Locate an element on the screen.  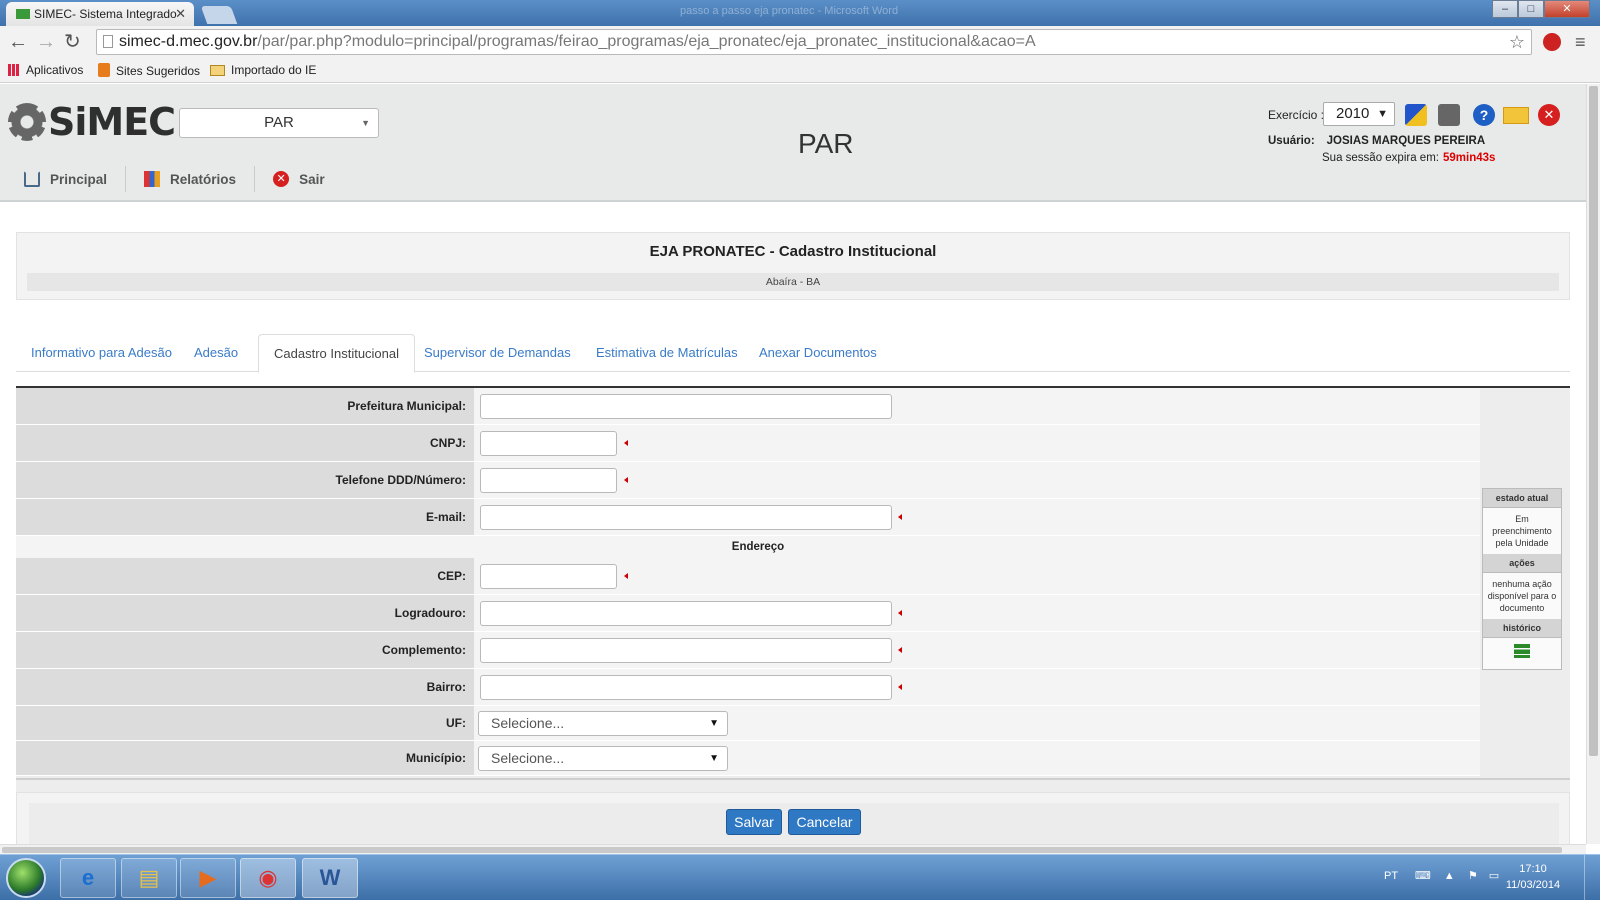
language-indicator: PT is located at coordinates (1391, 876).